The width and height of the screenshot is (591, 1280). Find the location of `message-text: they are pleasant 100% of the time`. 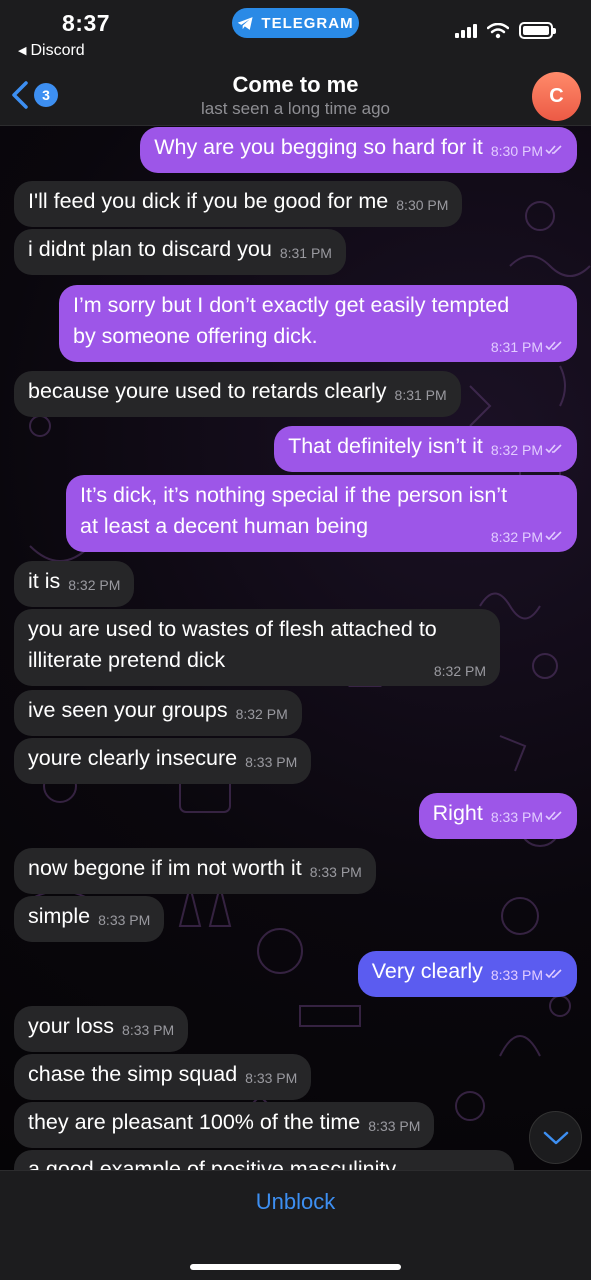

message-text: they are pleasant 100% of the time is located at coordinates (194, 1122).